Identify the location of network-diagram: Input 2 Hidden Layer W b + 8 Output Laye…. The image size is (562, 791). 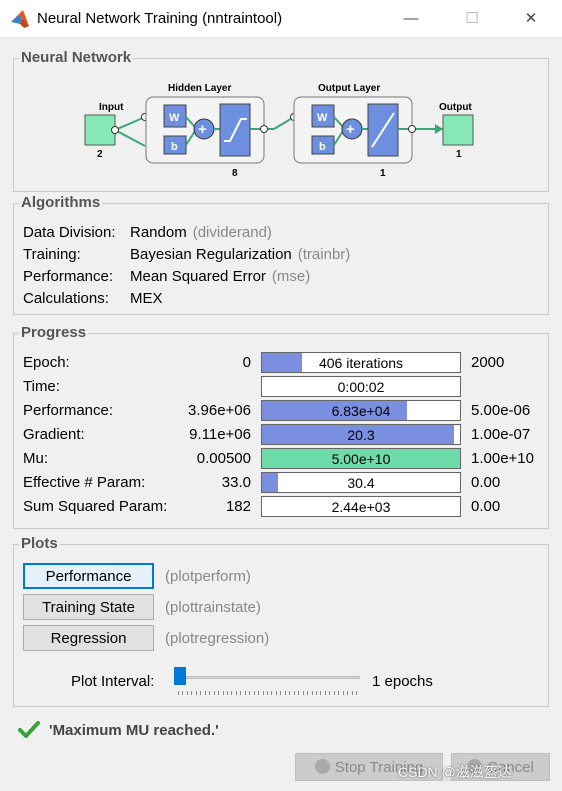
(279, 131).